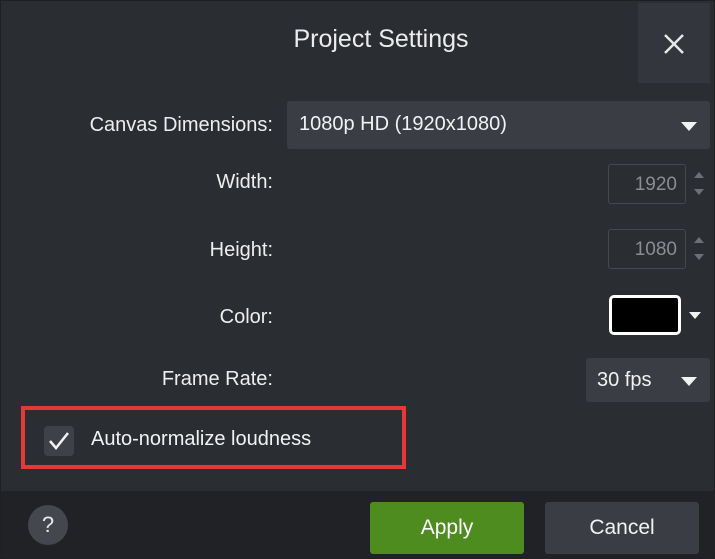 Image resolution: width=715 pixels, height=559 pixels. I want to click on help-button: ?, so click(48, 525).